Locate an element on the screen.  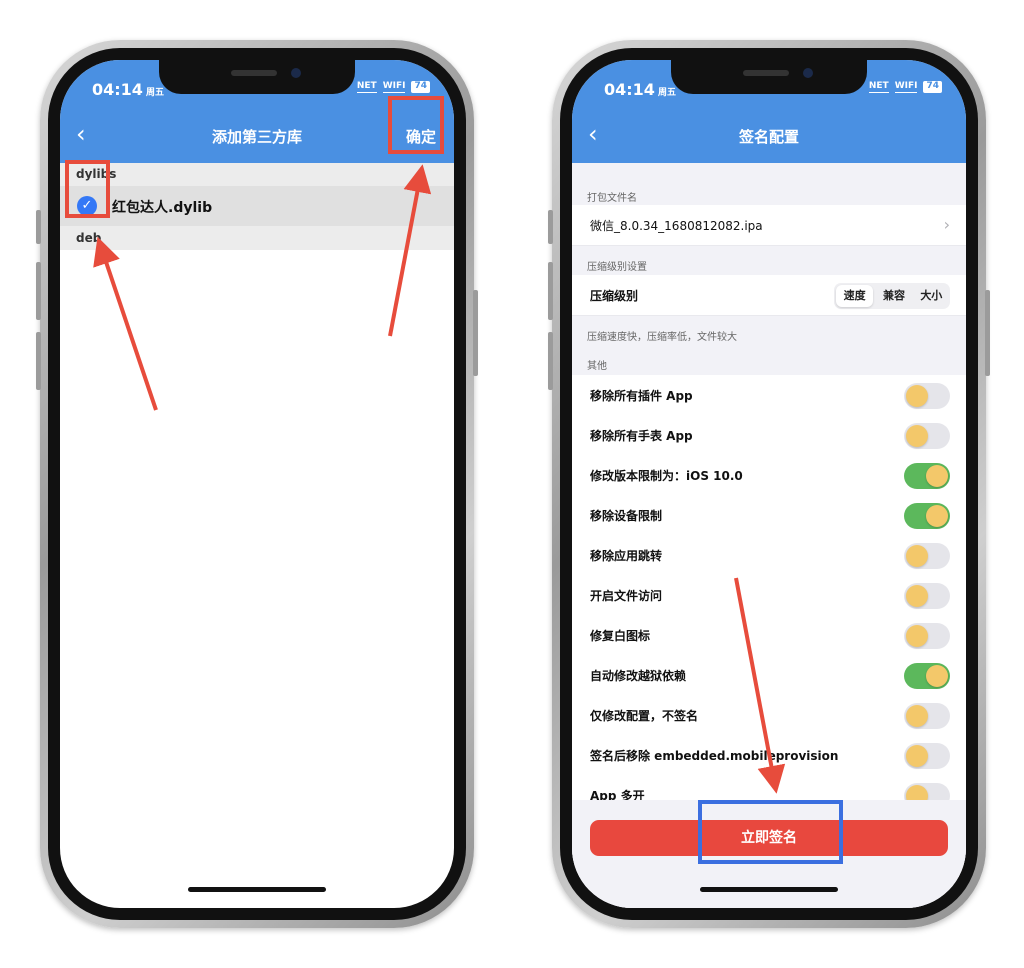
group-label-other: 其他 is located at coordinates (597, 366).